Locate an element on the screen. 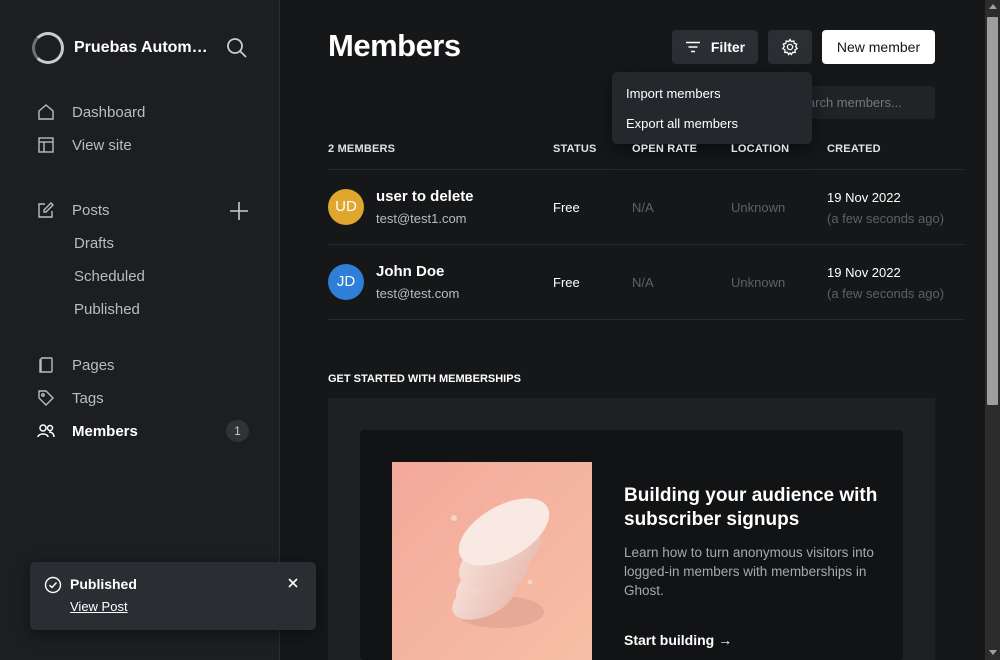 The image size is (1000, 660). member-name: user to delete is located at coordinates (425, 196).